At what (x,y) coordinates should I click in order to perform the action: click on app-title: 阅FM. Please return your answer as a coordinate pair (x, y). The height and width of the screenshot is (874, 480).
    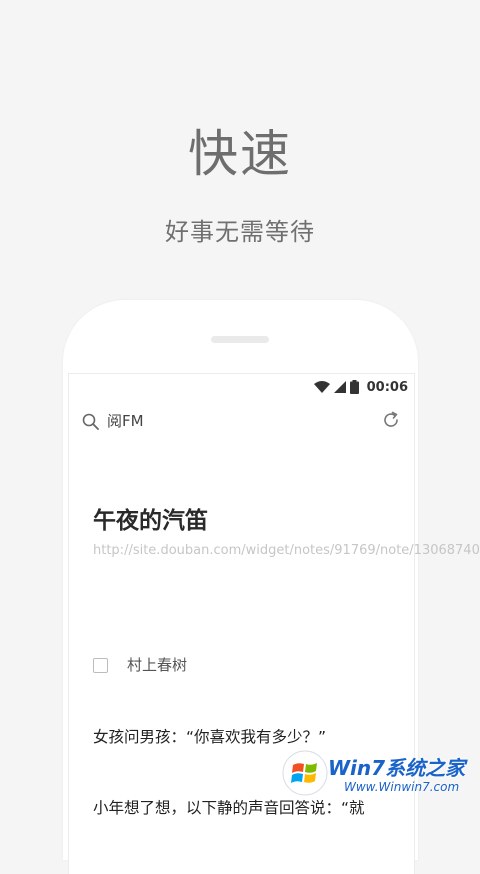
    Looking at the image, I should click on (125, 421).